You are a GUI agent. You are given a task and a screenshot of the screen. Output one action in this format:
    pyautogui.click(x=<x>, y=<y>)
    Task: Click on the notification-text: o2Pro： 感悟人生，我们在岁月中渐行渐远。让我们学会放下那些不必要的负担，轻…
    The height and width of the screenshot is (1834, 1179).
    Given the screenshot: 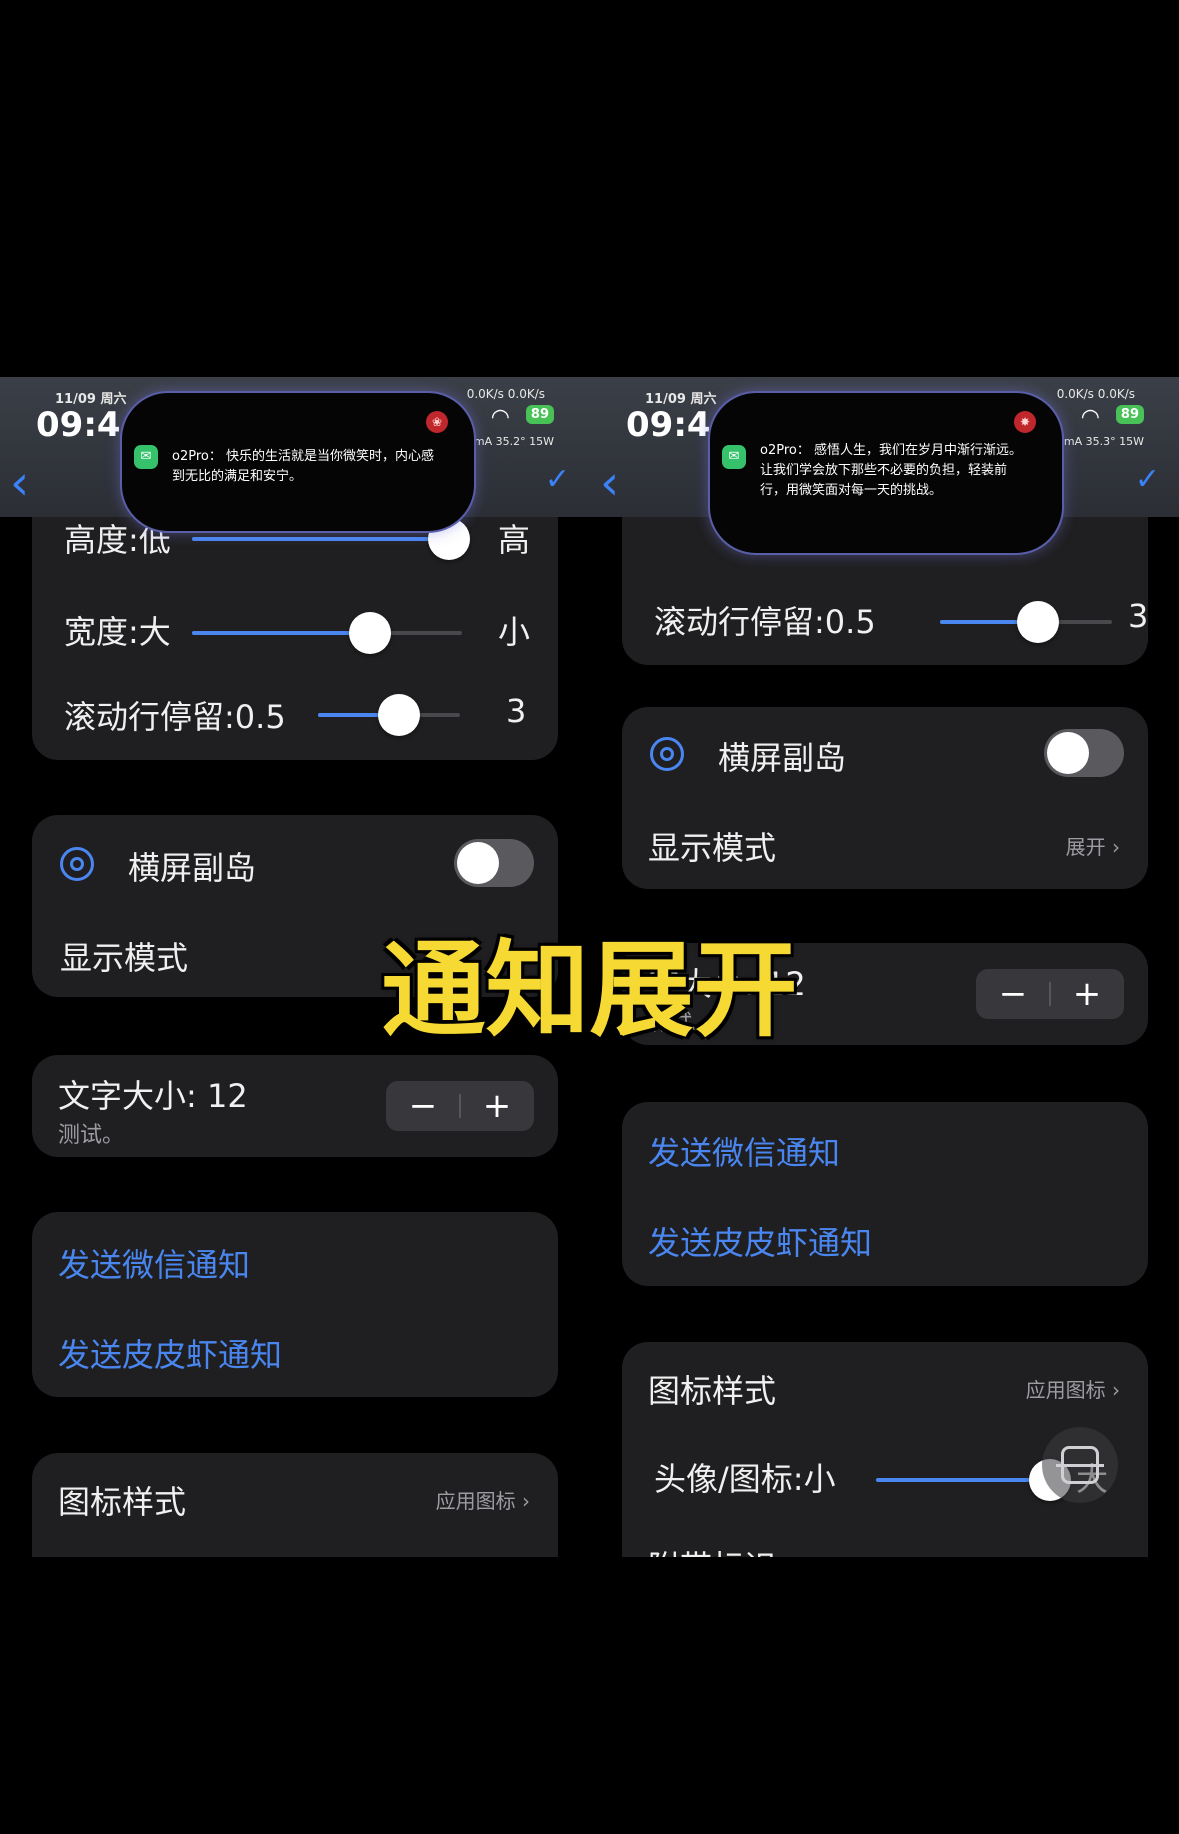 What is the action you would take?
    pyautogui.click(x=891, y=470)
    